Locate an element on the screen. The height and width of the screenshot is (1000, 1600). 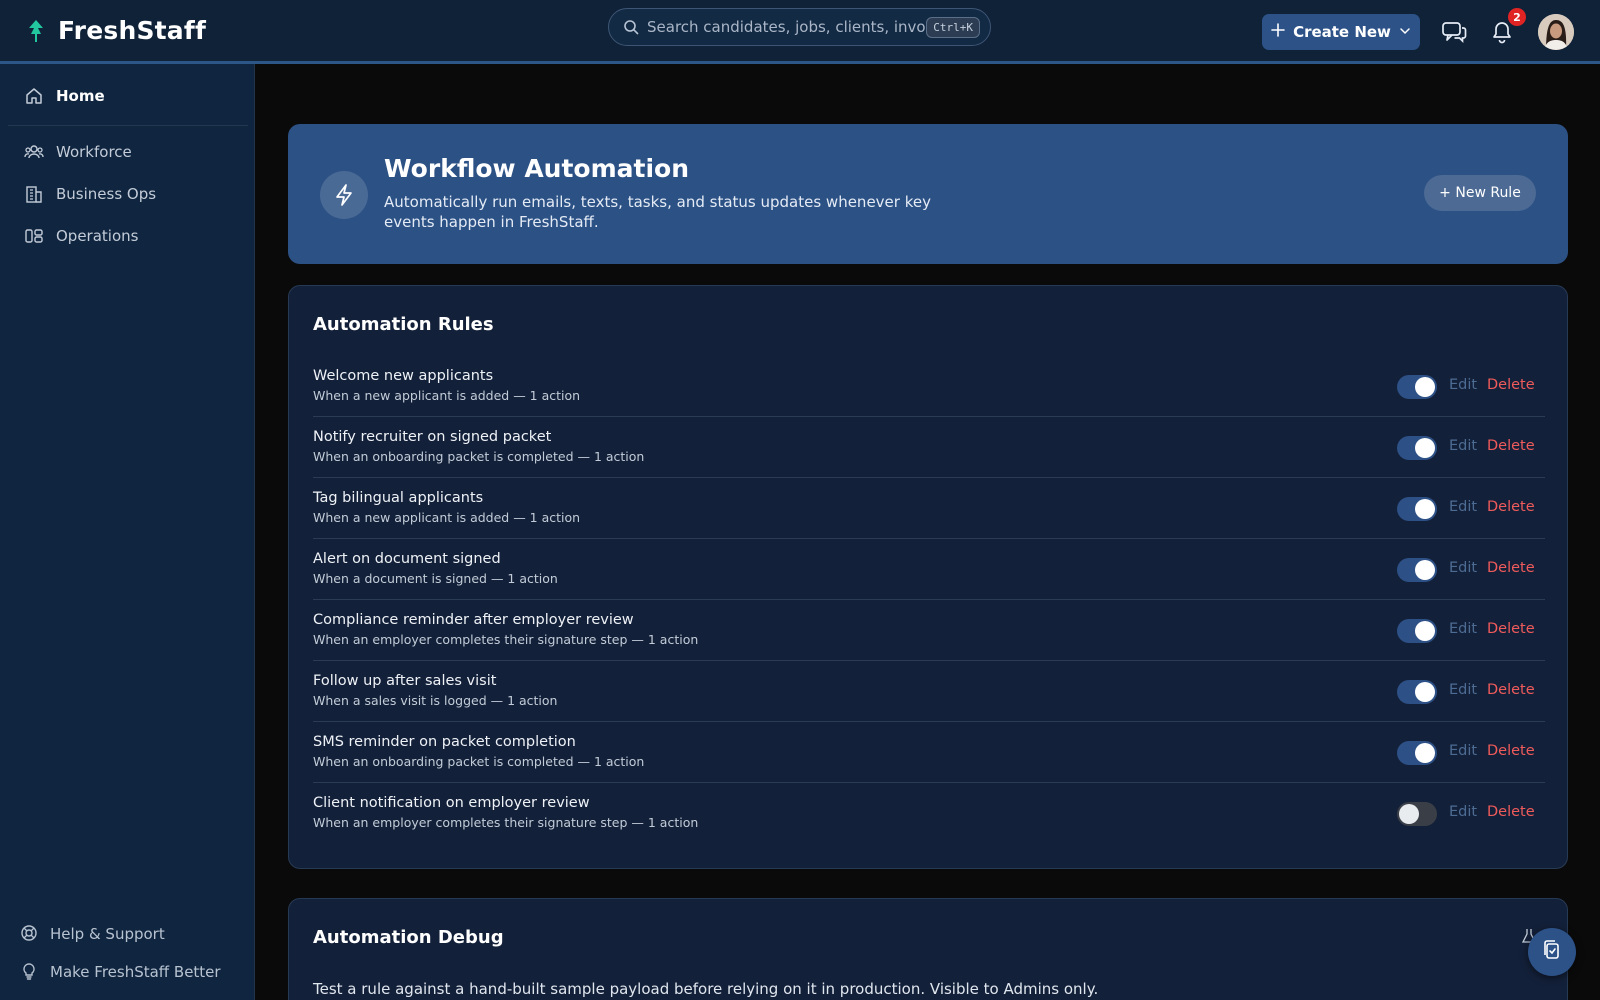
lightbulb-icon is located at coordinates (30, 972).